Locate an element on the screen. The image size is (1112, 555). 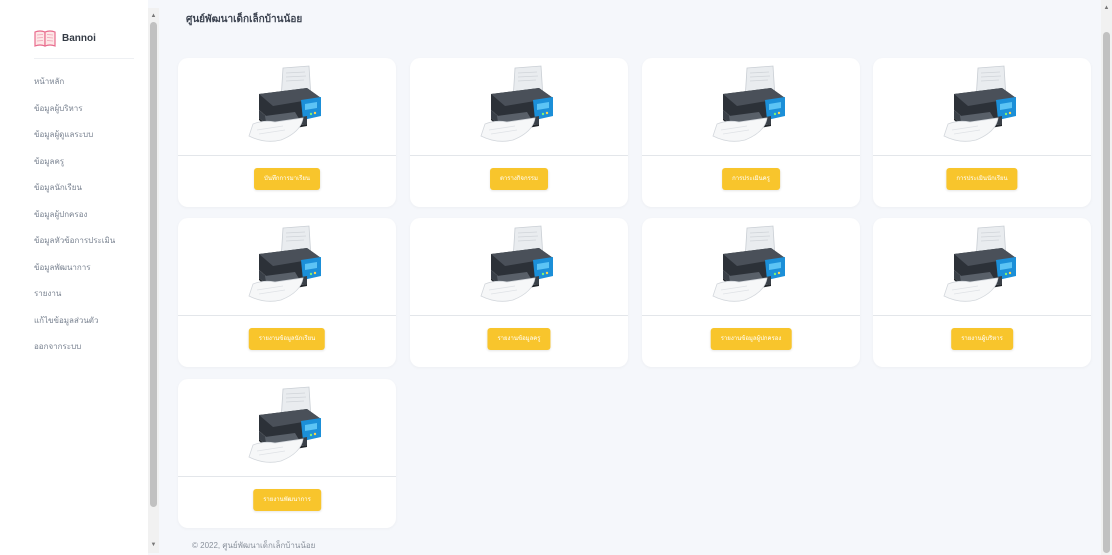
card-activity-schedule: ตารางกิจกรรม is located at coordinates (519, 132).